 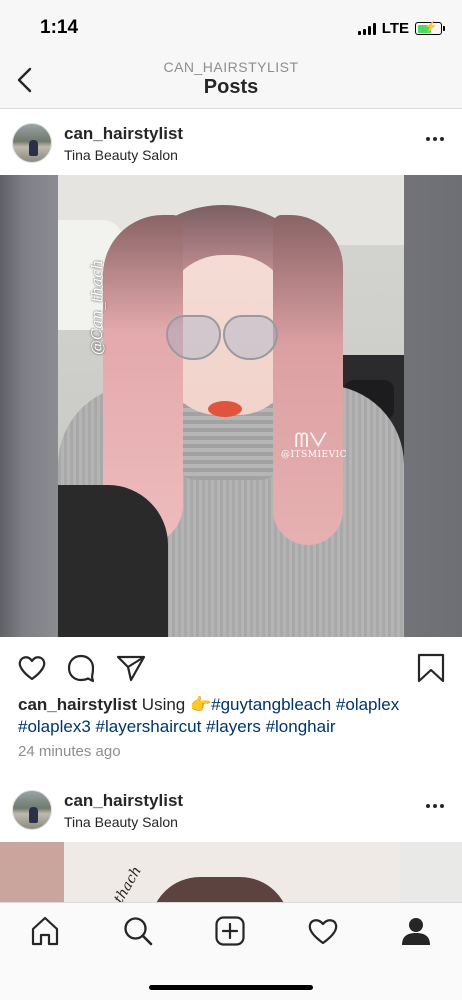 I want to click on caption-text: Using 👉, so click(x=174, y=704).